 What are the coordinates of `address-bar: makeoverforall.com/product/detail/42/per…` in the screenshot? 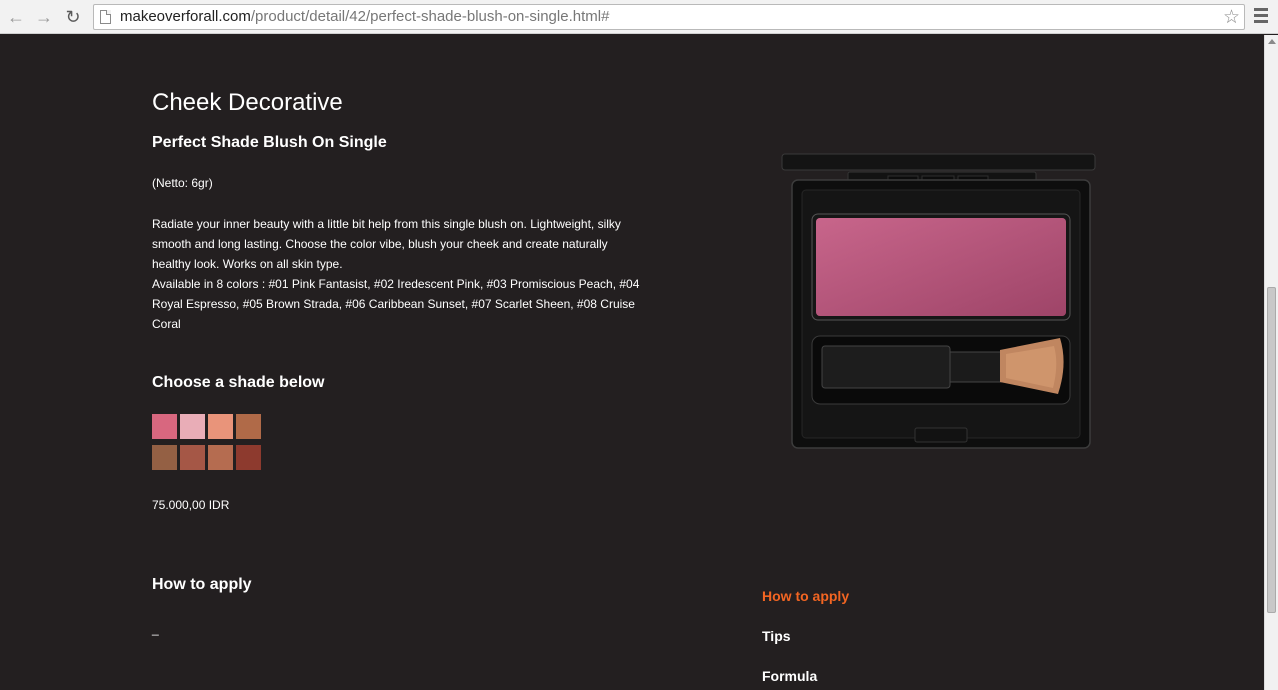 It's located at (669, 17).